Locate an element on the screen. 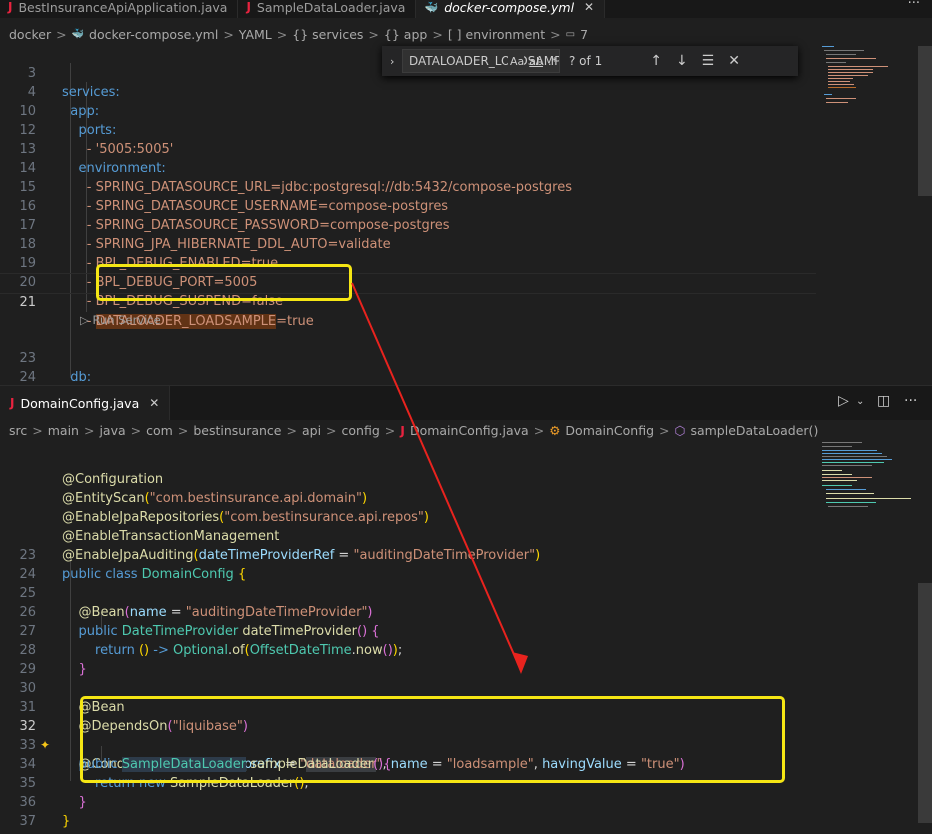 The image size is (932, 834). annotation-arrow is located at coordinates (439, 478).